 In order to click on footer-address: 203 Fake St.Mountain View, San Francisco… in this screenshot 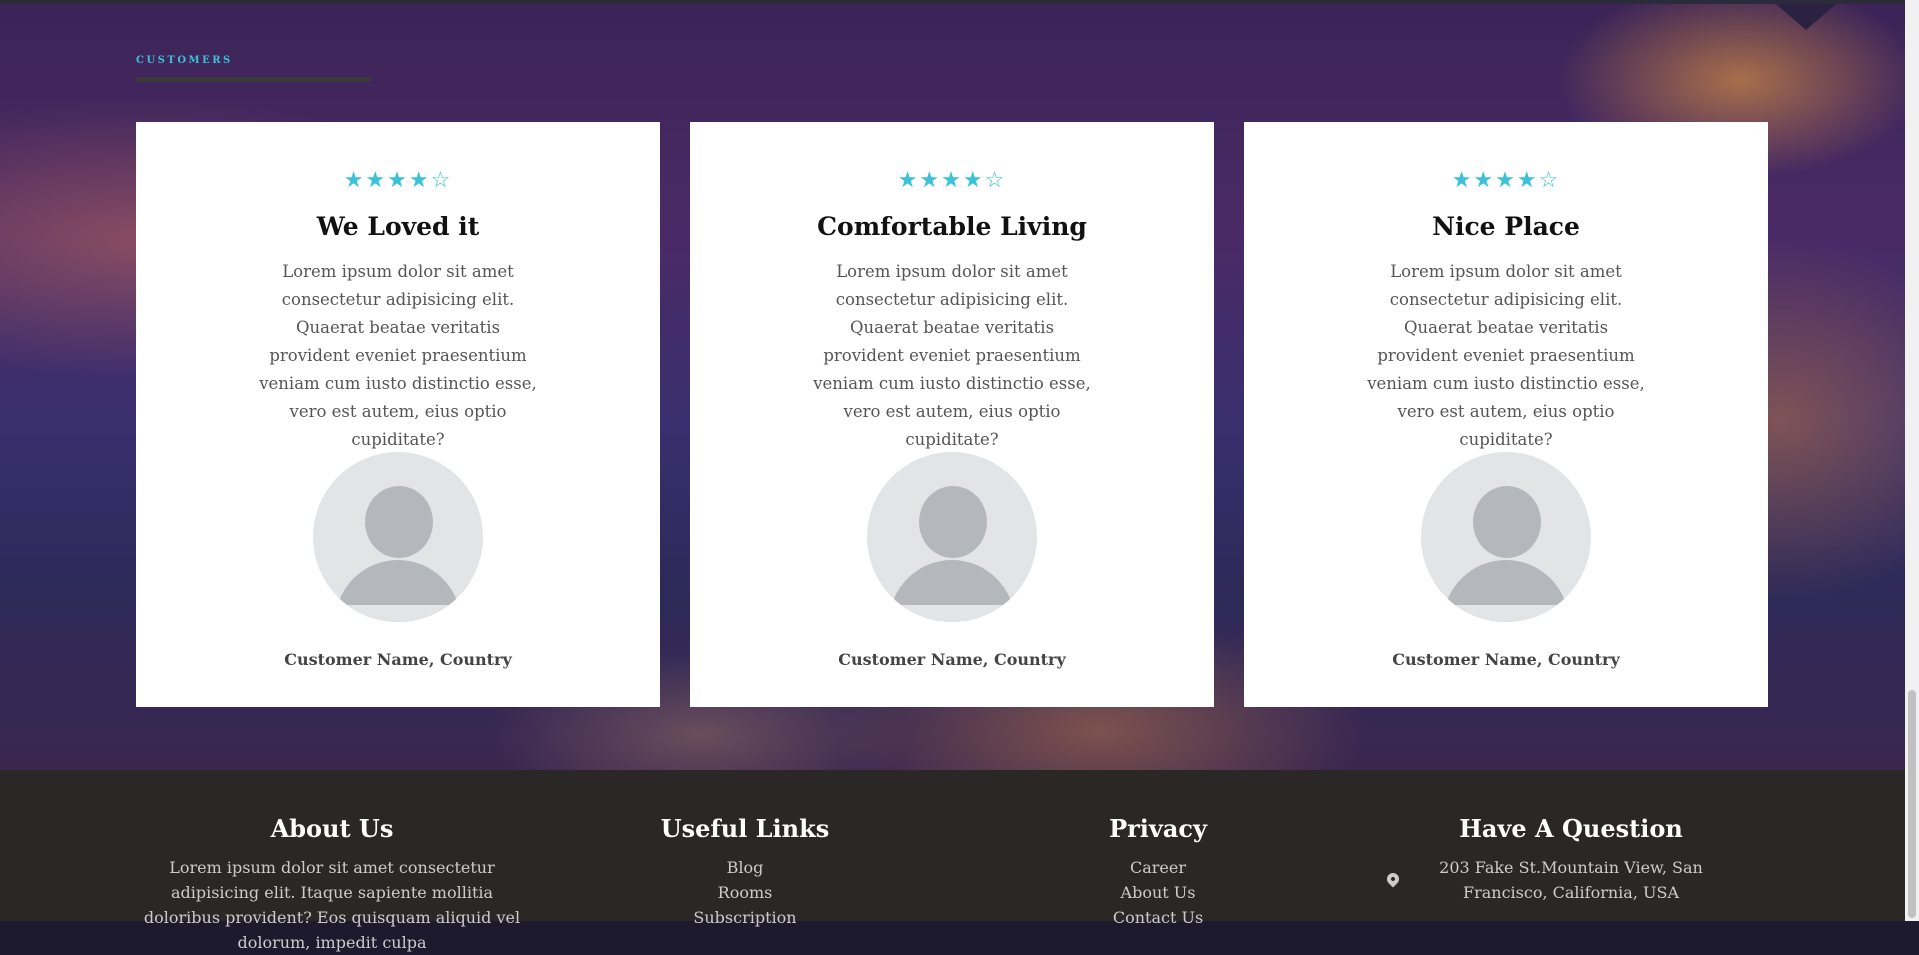, I will do `click(1571, 880)`.